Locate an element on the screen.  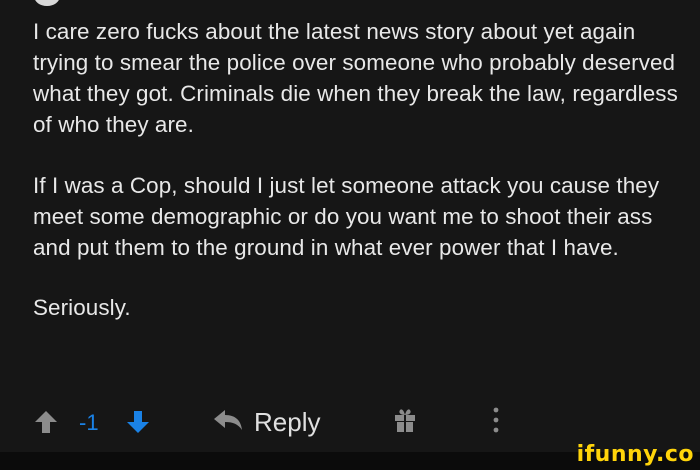
gift-button is located at coordinates (405, 422).